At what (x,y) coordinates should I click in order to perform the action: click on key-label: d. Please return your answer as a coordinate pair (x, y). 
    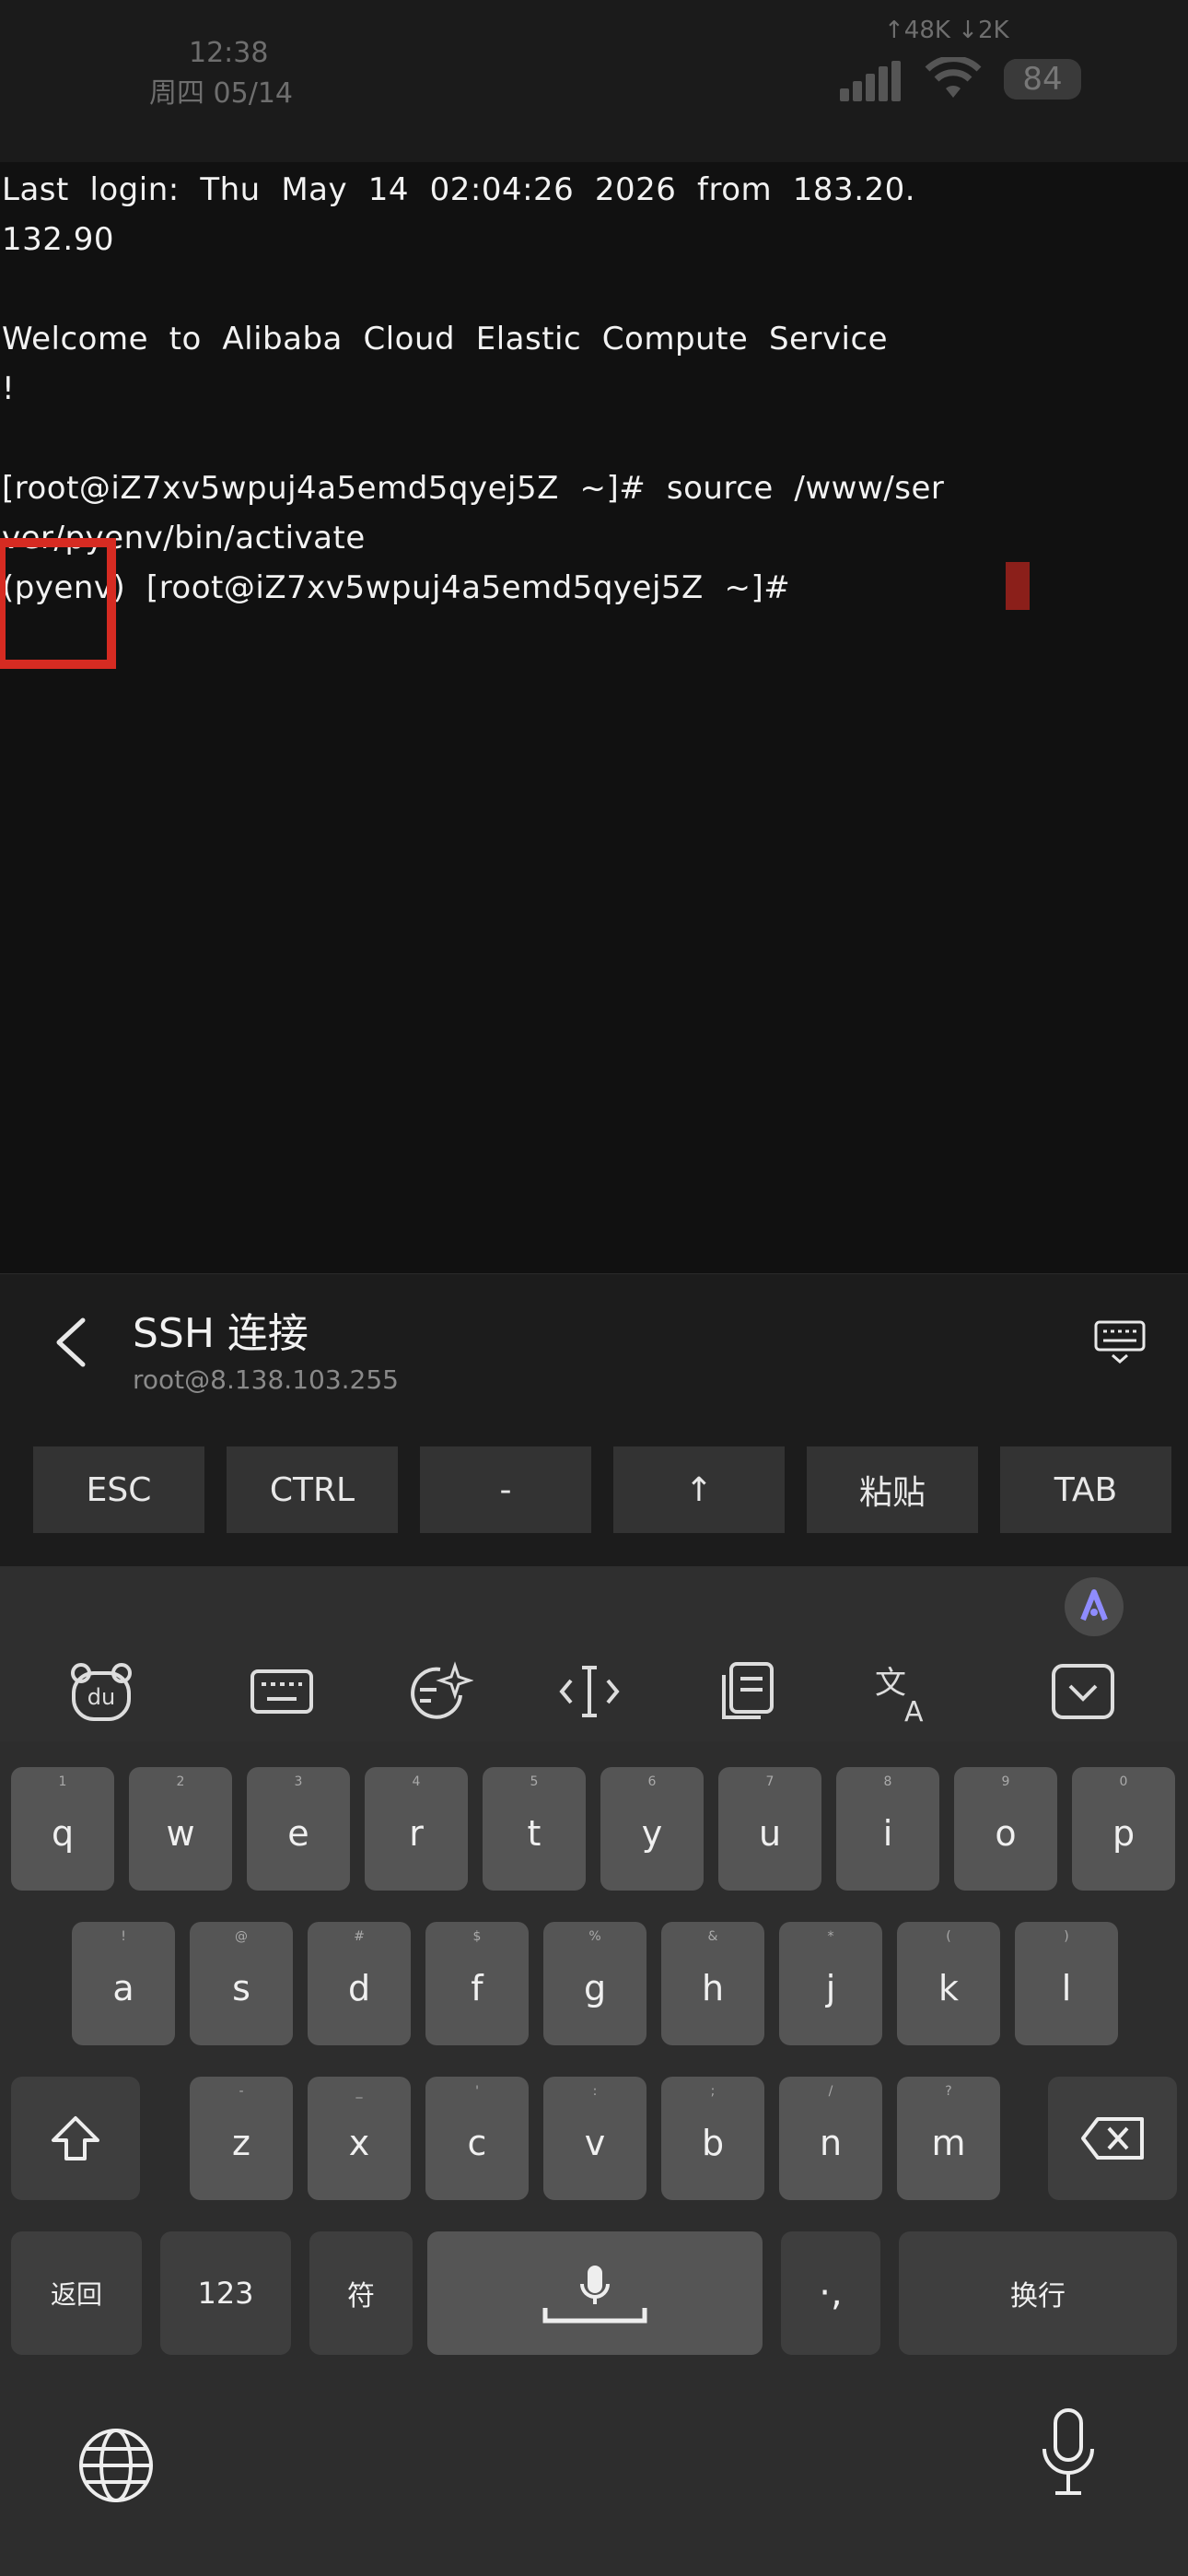
    Looking at the image, I should click on (359, 1988).